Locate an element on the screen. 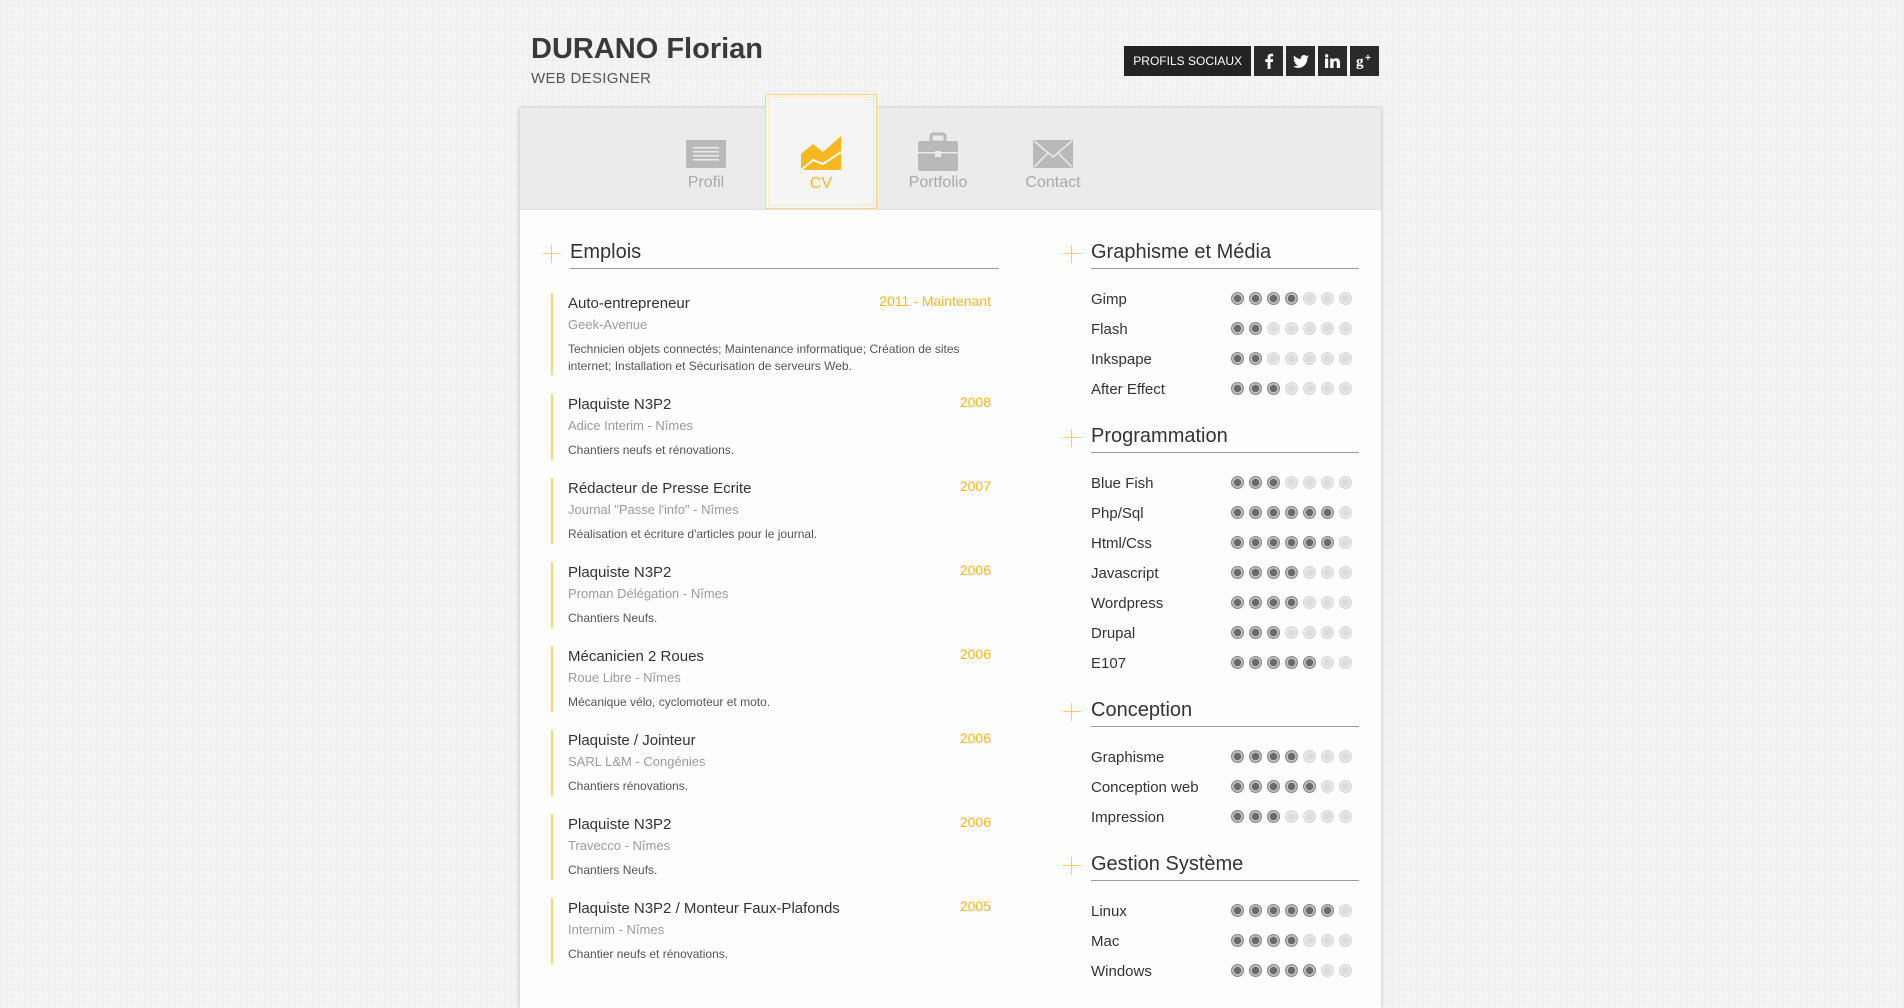 This screenshot has width=1904, height=1008. tab-profil: Profil is located at coordinates (706, 158).